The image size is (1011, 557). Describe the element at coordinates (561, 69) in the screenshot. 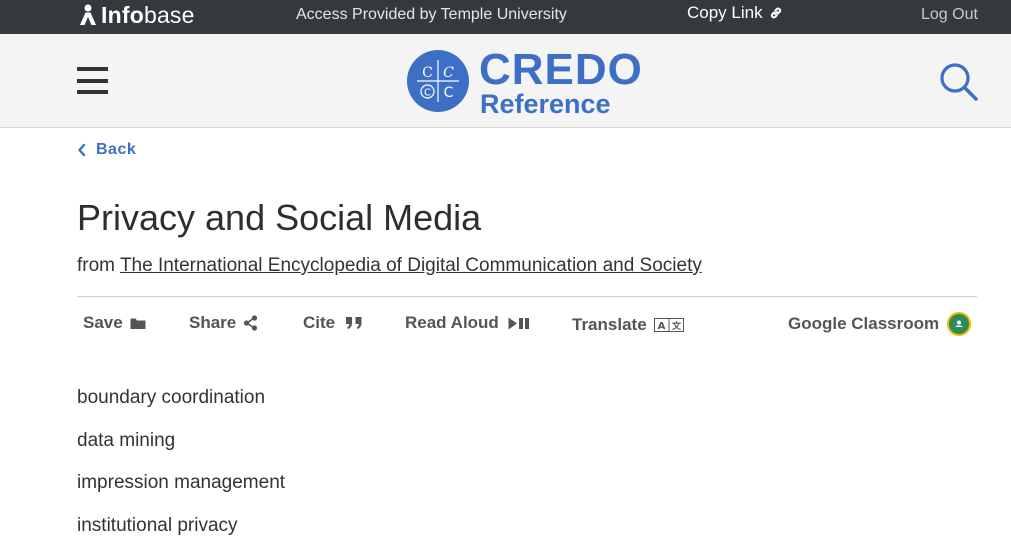

I see `credo-brand-main: CREDO` at that location.